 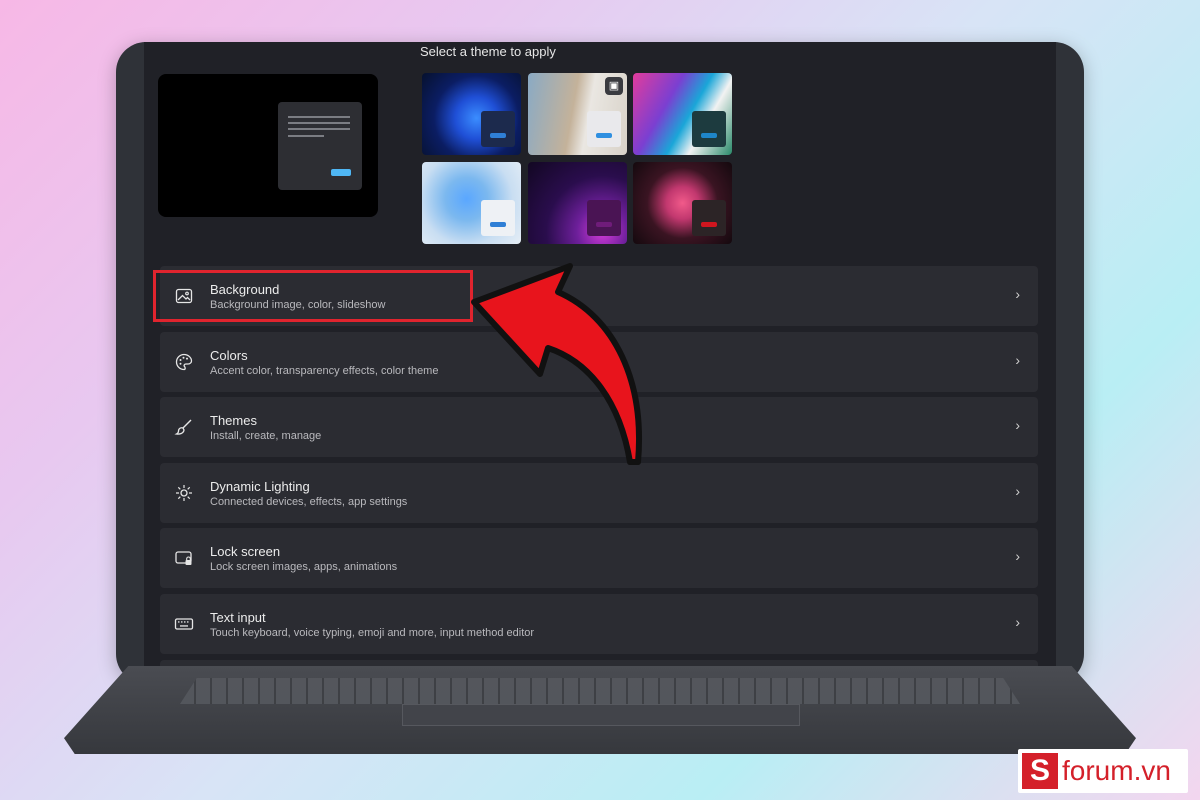 I want to click on row-label: Lock screen, so click(x=245, y=551).